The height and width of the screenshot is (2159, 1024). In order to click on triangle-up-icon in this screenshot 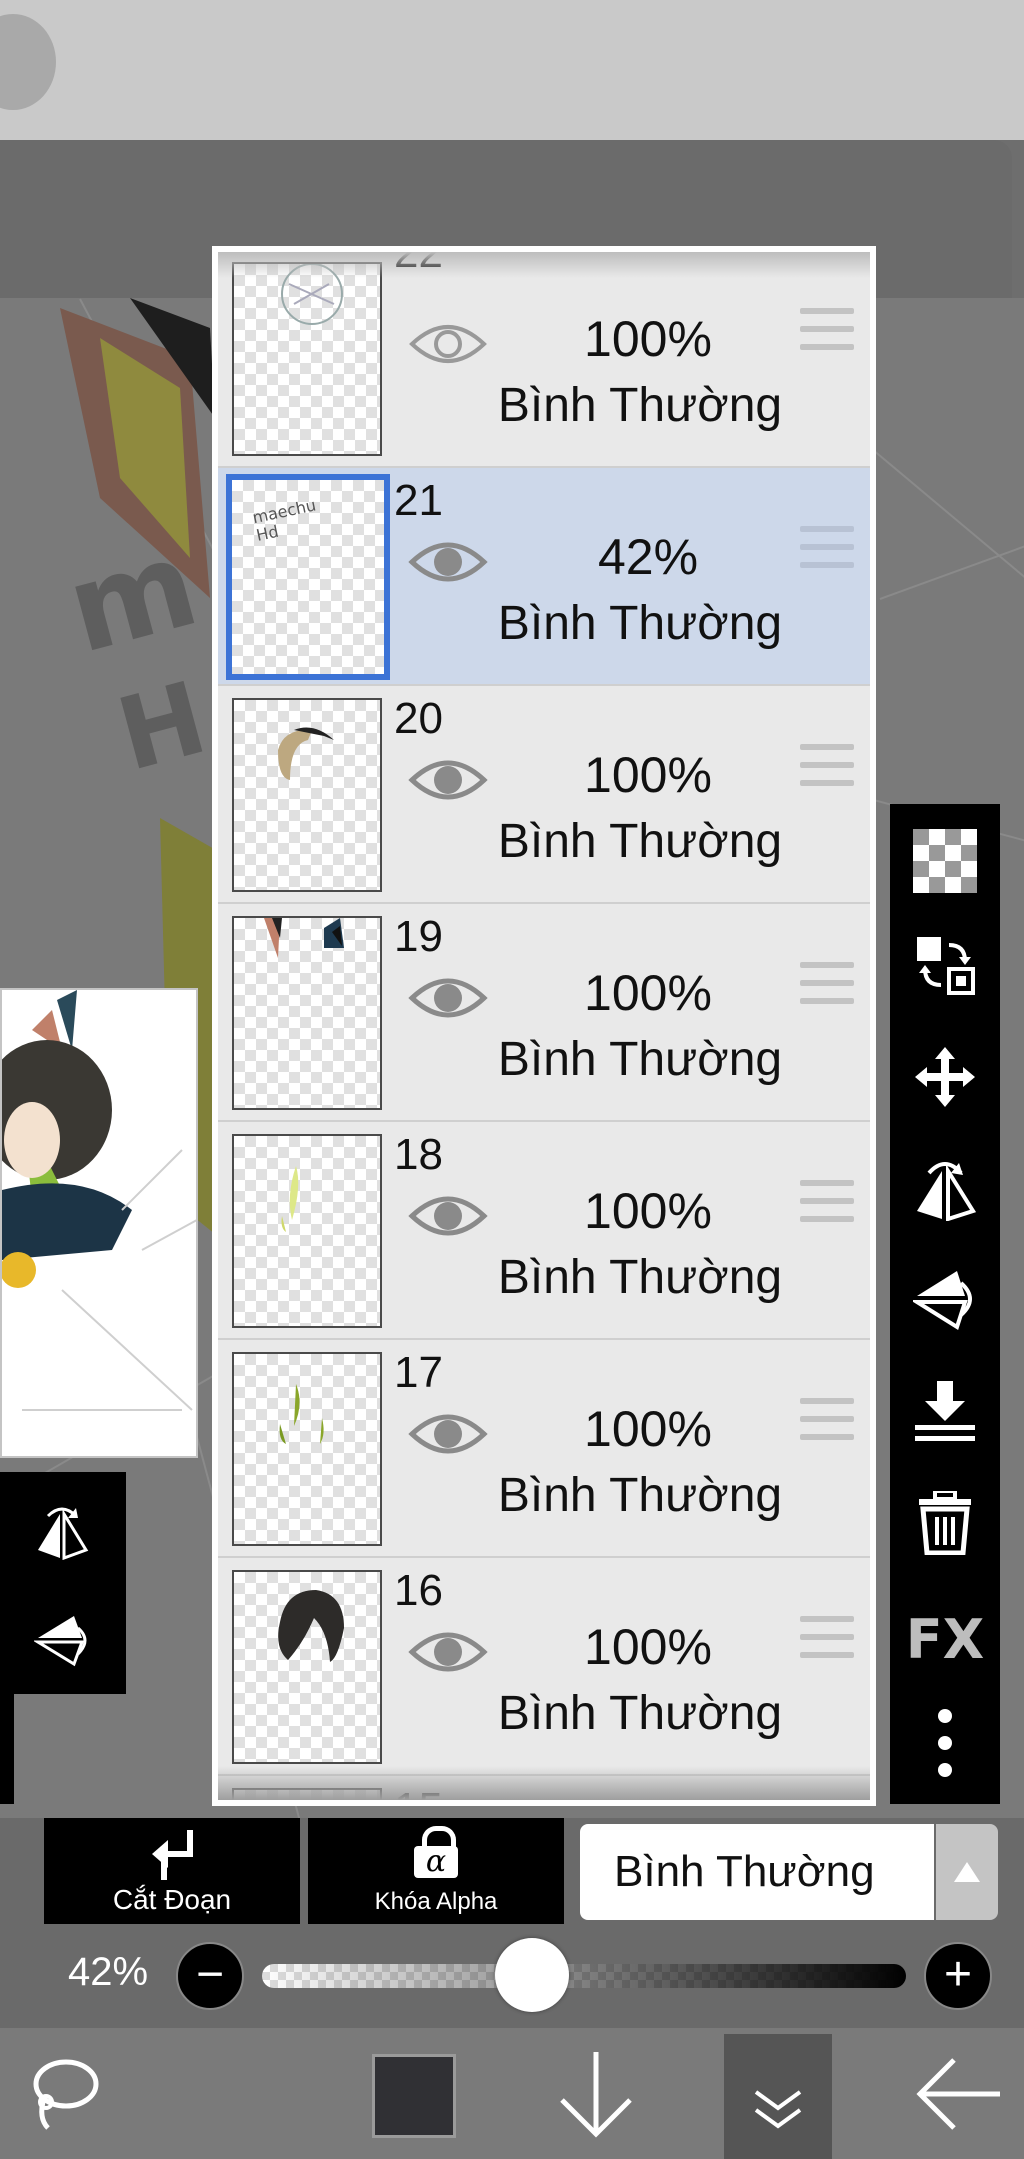, I will do `click(967, 1872)`.